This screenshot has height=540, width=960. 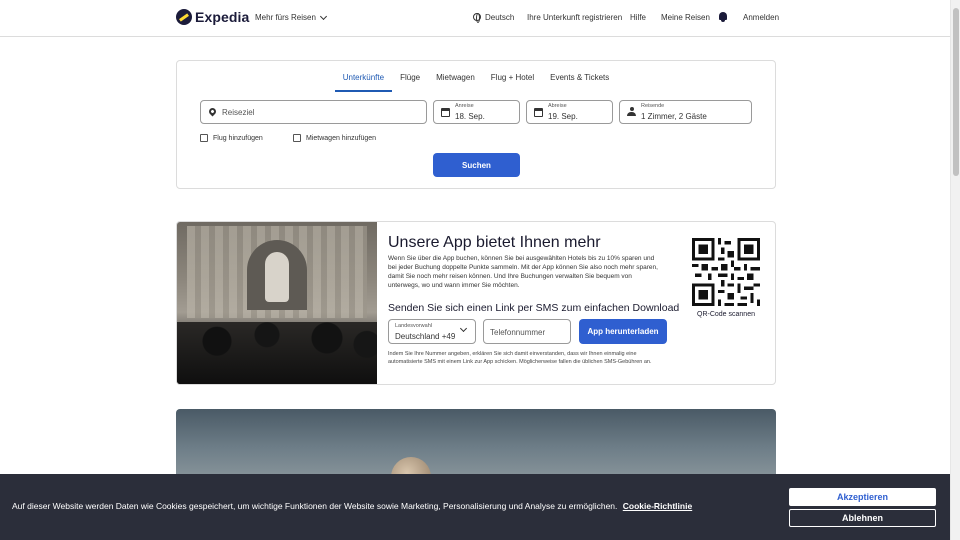 What do you see at coordinates (862, 497) in the screenshot?
I see `accept-cookies-button: Akzeptieren` at bounding box center [862, 497].